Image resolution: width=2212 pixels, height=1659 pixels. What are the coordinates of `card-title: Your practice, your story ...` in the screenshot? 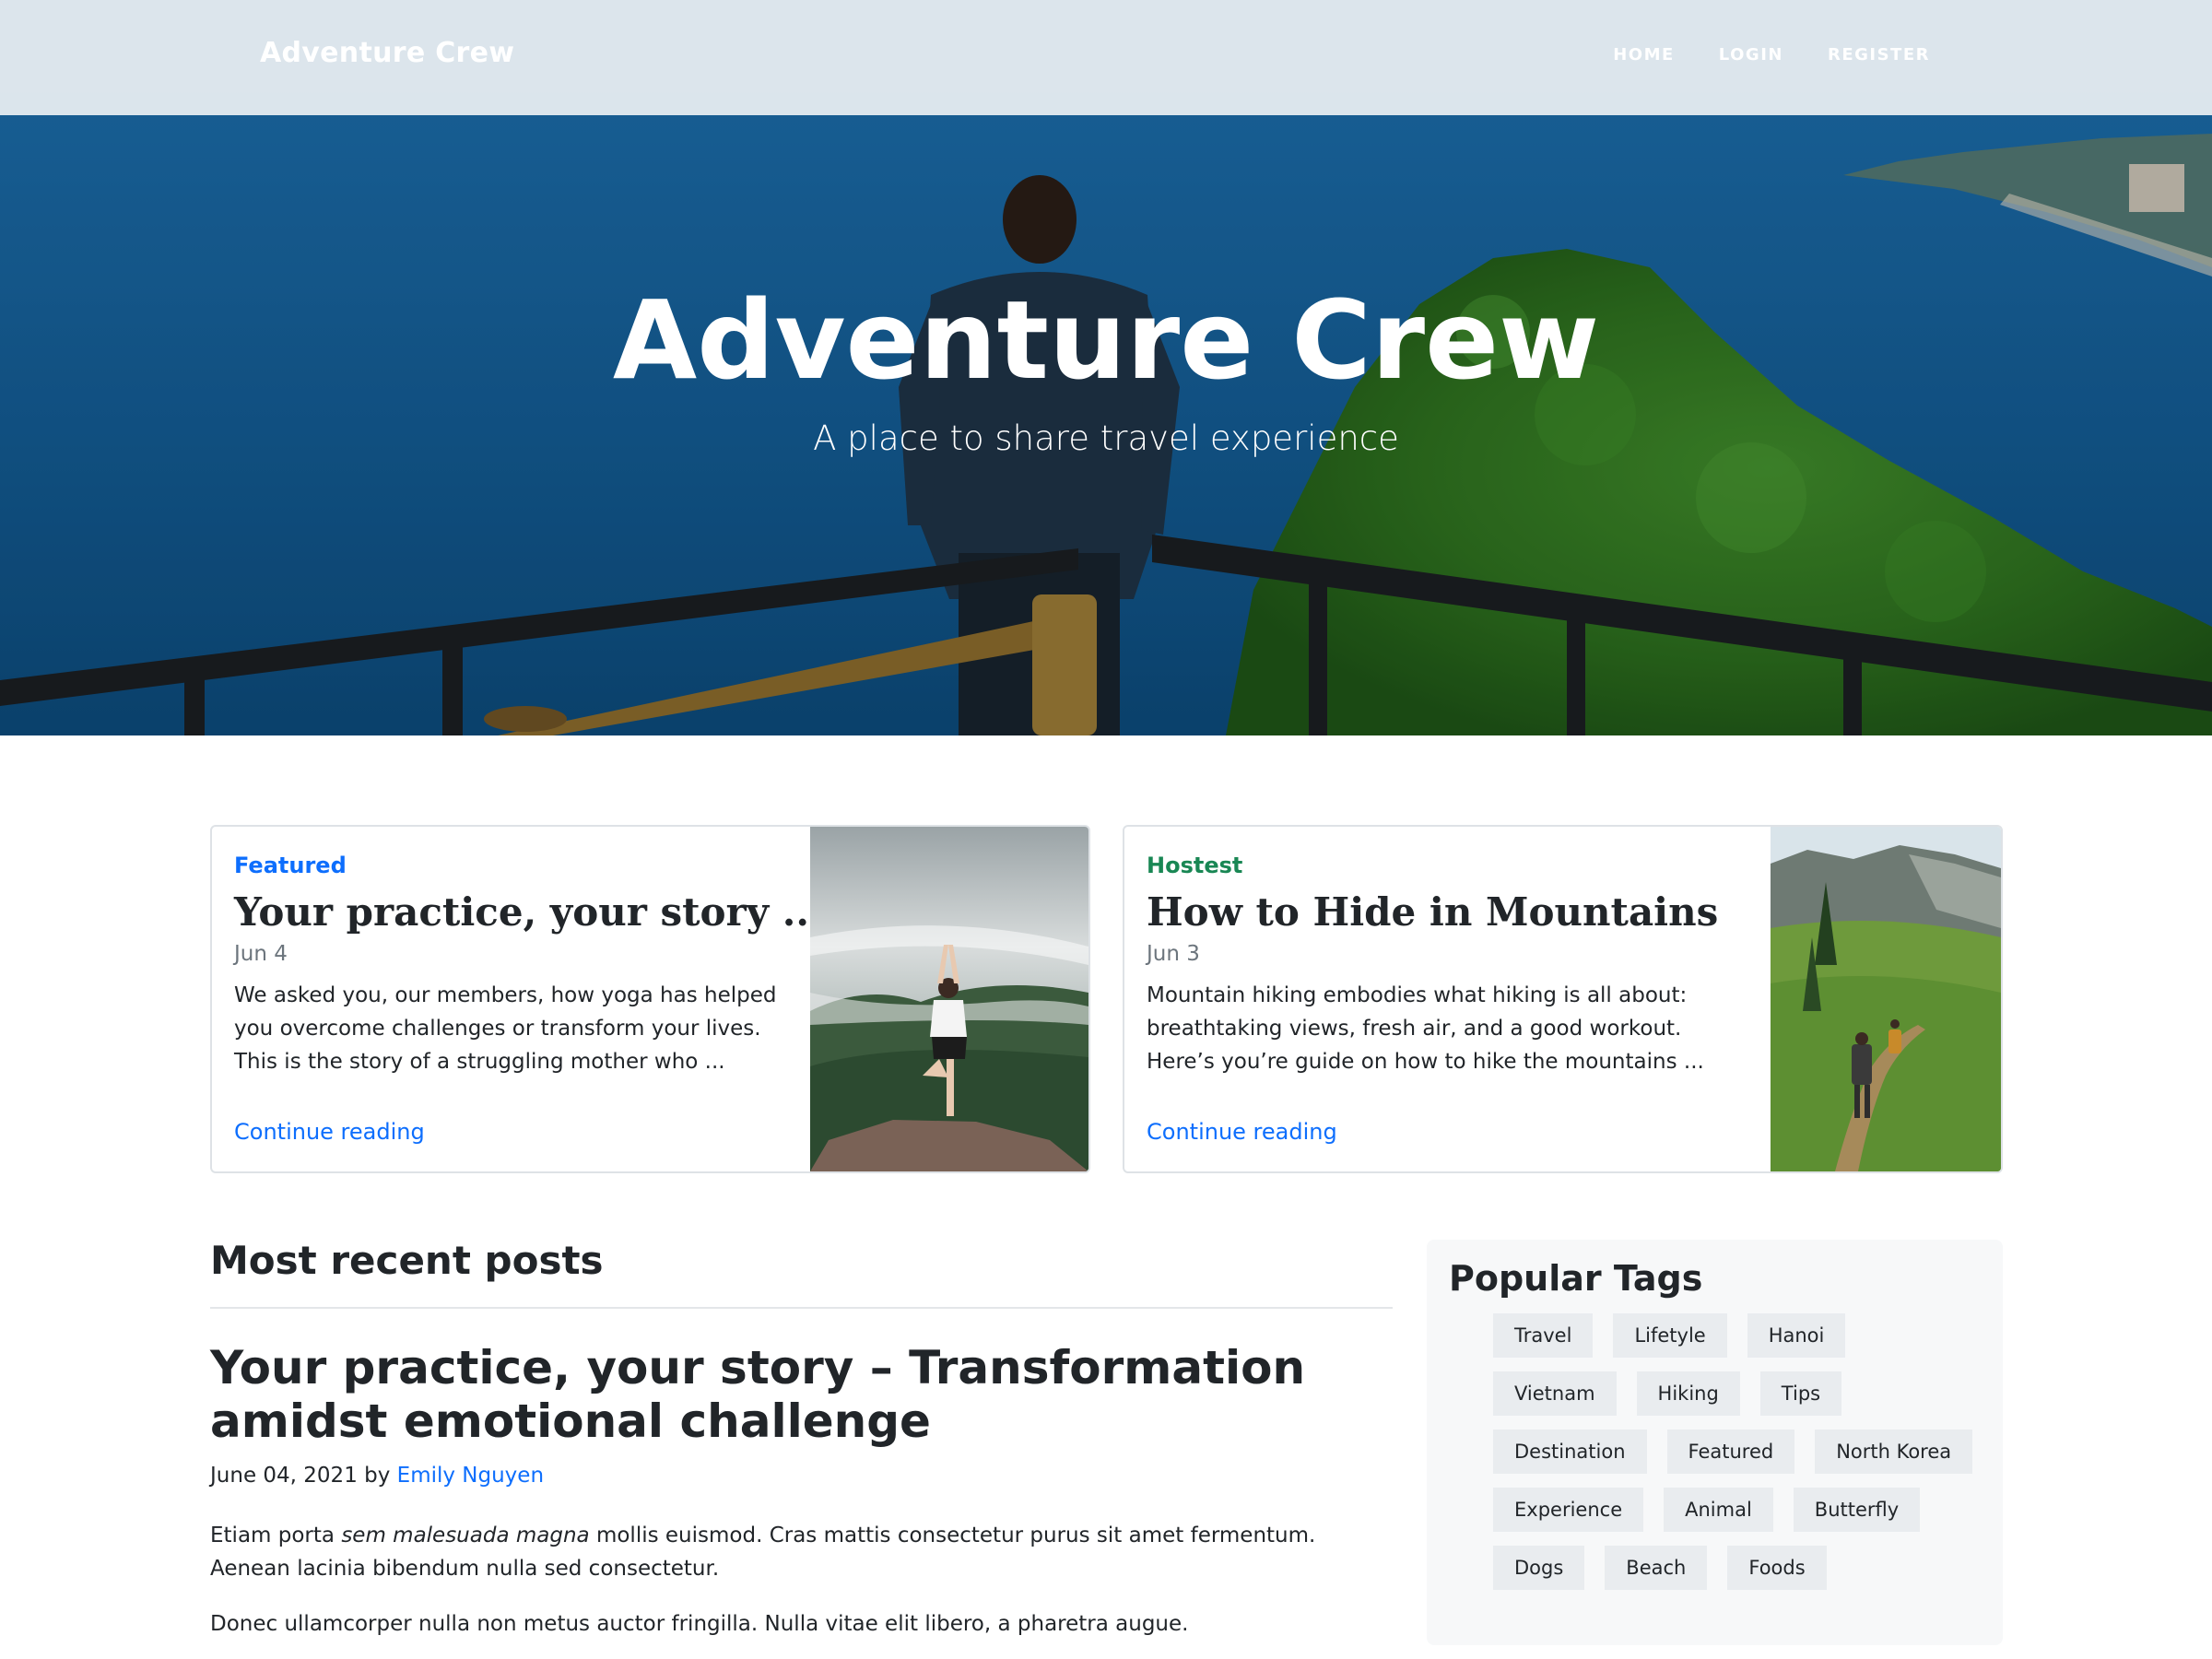 It's located at (528, 912).